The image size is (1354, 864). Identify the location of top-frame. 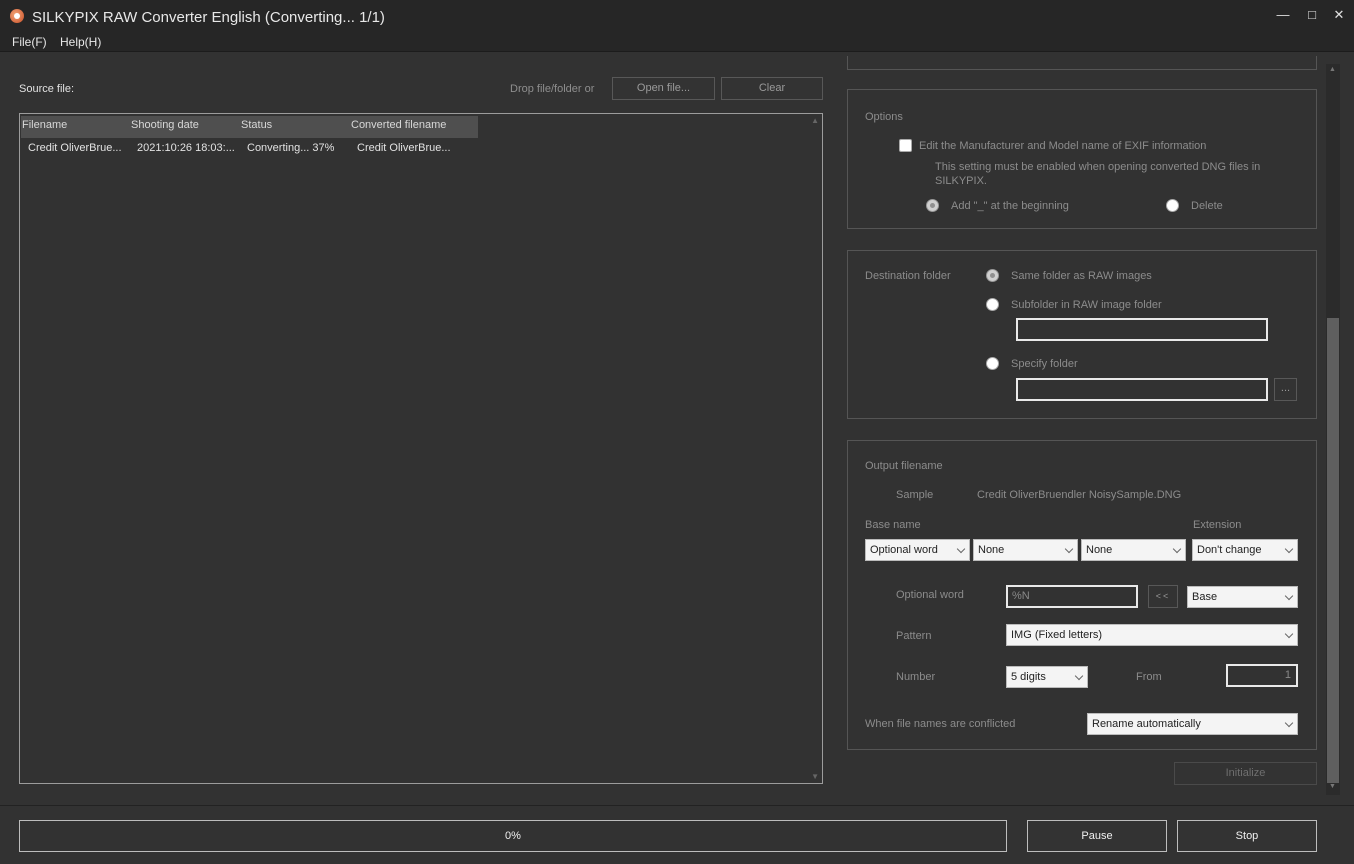
(1082, 63).